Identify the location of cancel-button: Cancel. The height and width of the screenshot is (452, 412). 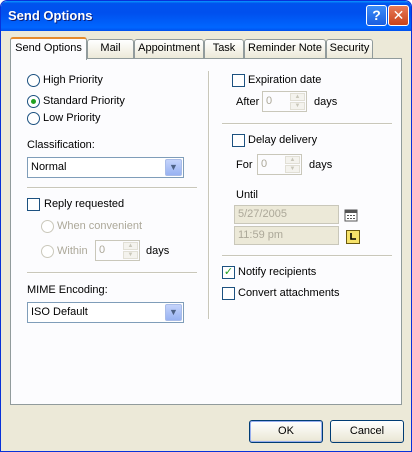
(367, 431).